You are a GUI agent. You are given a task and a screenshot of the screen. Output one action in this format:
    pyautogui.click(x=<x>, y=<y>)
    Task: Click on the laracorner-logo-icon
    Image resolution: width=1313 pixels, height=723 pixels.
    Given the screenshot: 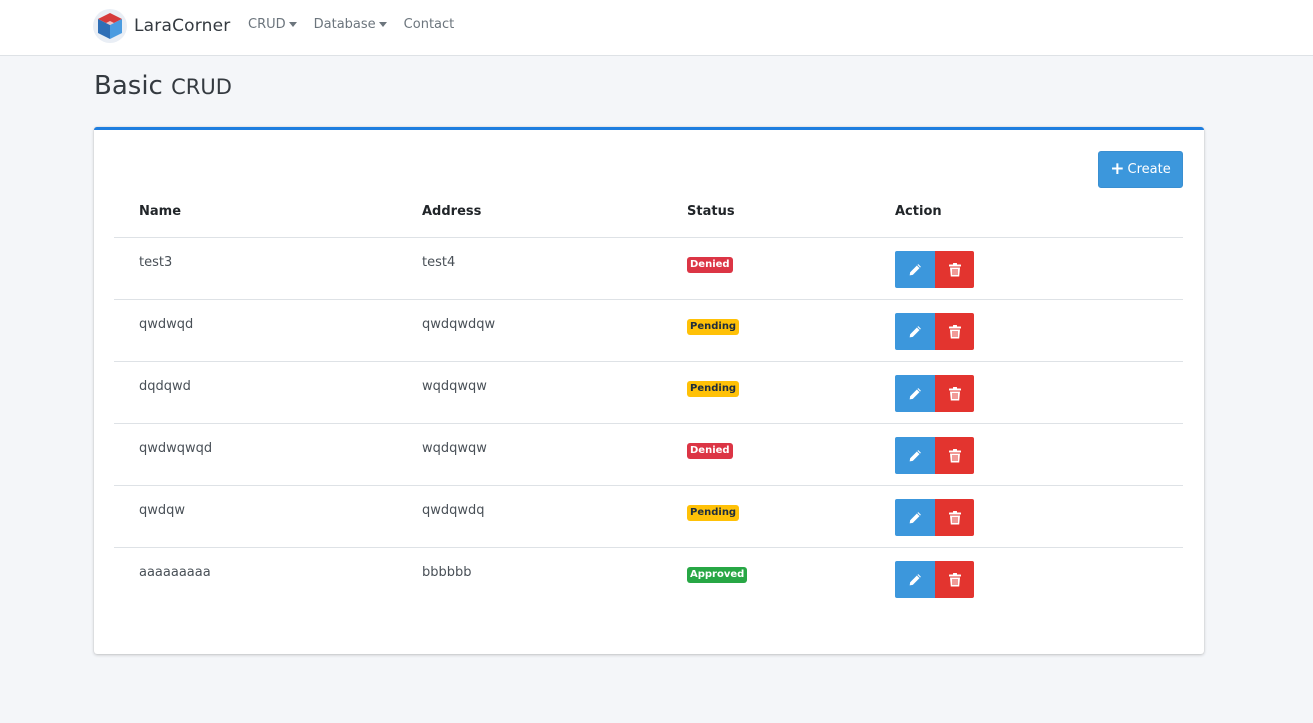 What is the action you would take?
    pyautogui.click(x=110, y=26)
    